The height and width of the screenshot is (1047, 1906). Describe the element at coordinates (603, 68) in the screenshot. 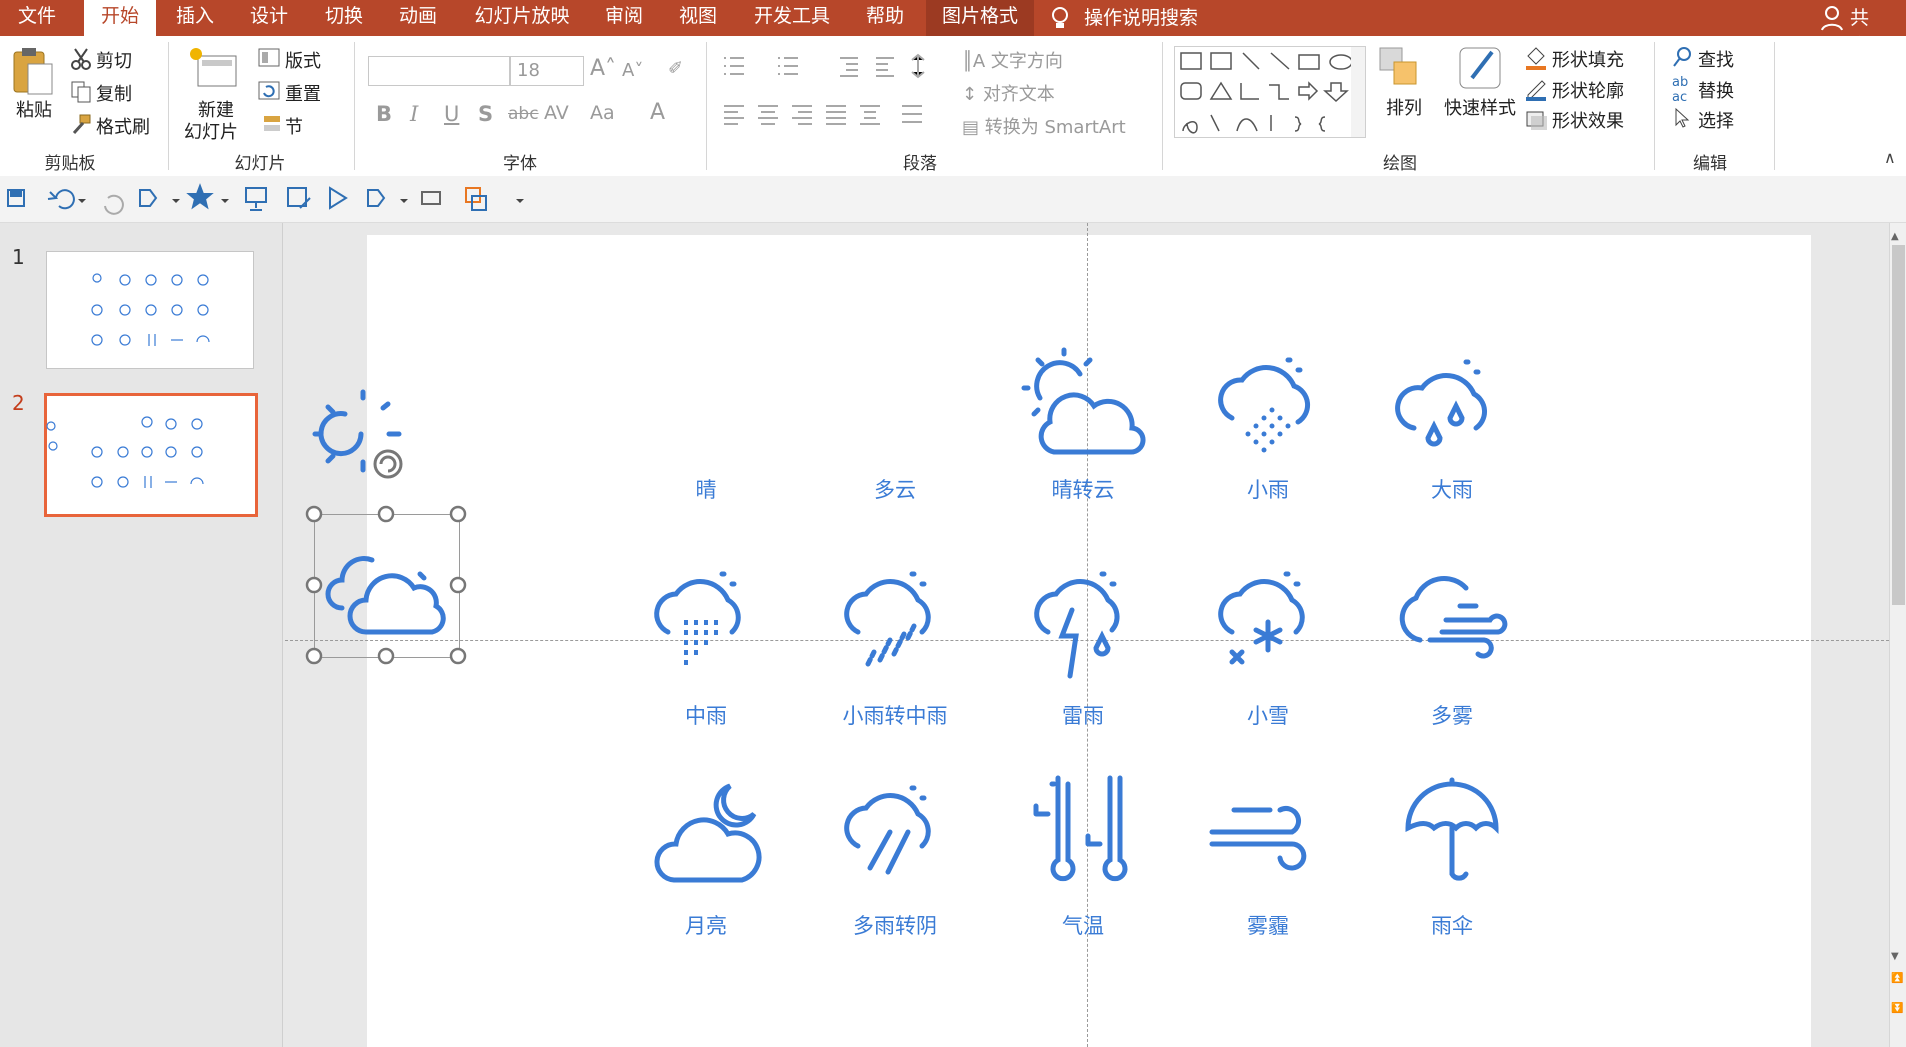

I see `grow-font-button: A˄` at that location.